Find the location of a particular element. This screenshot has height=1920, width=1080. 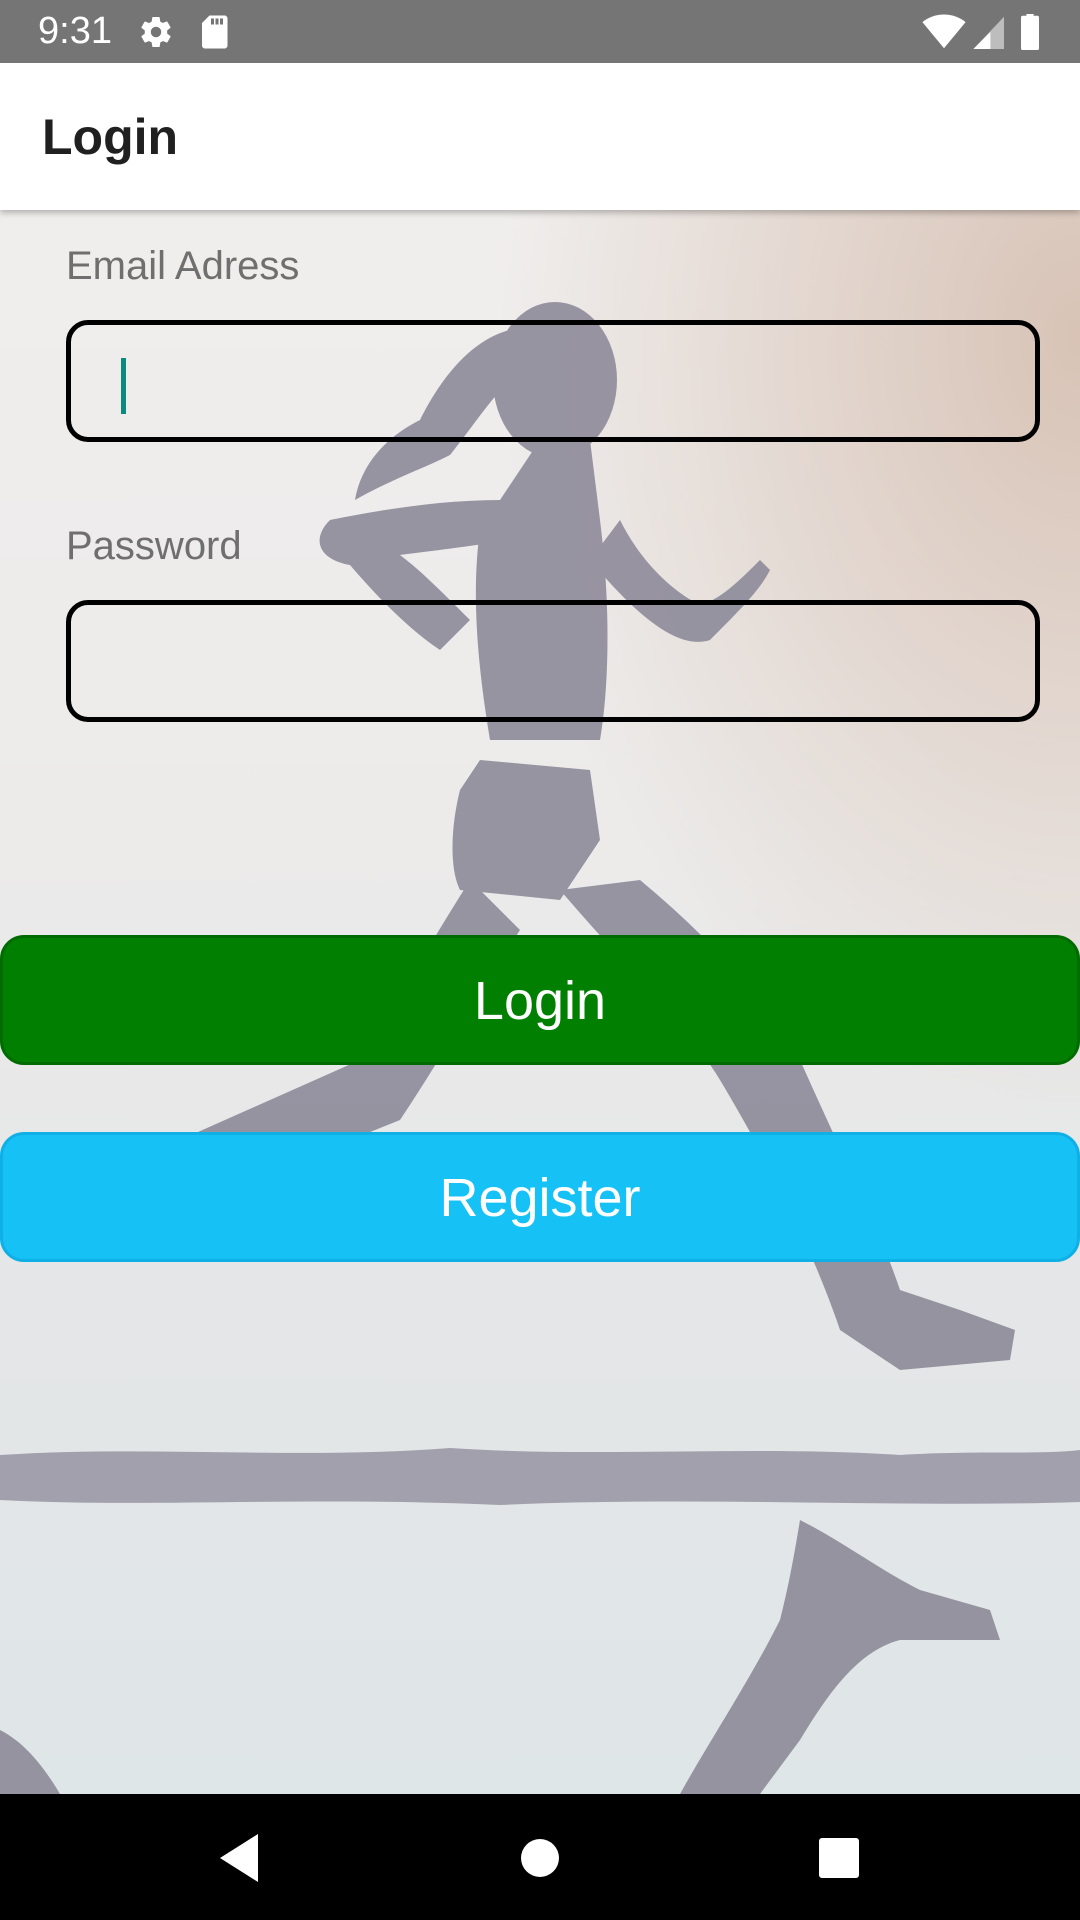

home-icon is located at coordinates (540, 1860).